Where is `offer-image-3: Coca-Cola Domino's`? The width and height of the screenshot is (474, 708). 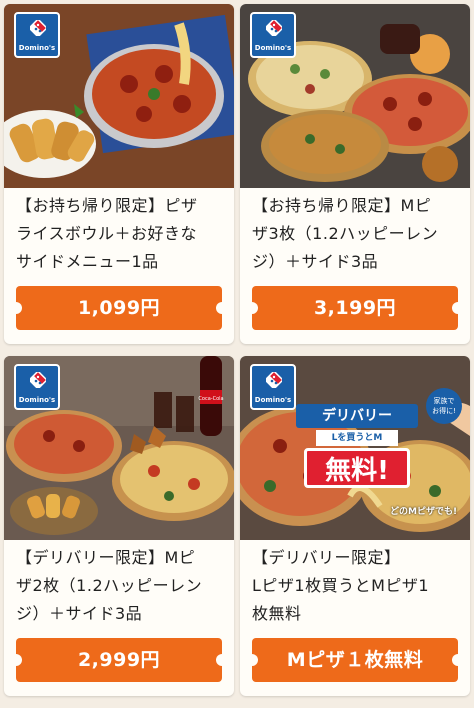 offer-image-3: Coca-Cola Domino's is located at coordinates (119, 448).